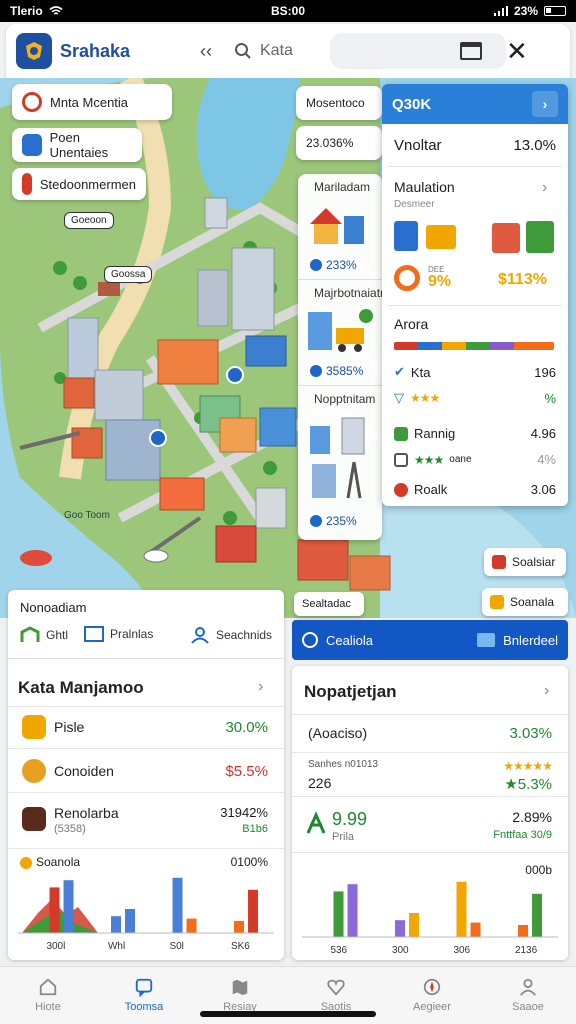 The width and height of the screenshot is (576, 1024). Describe the element at coordinates (528, 766) in the screenshot. I see `rating-stars: ★★★★★` at that location.